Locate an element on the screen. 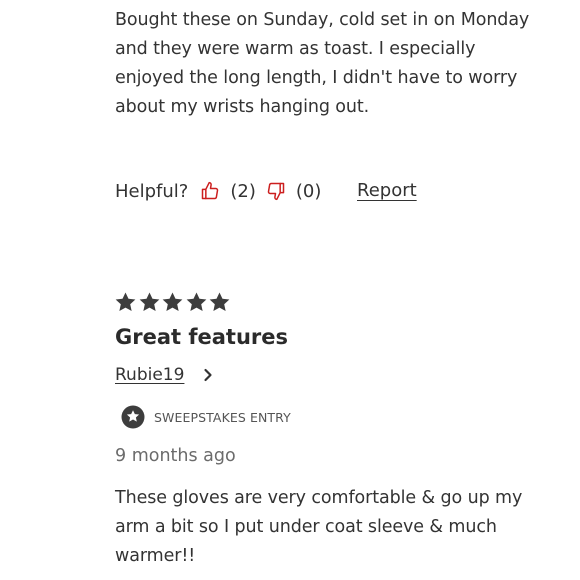 Image resolution: width=580 pixels, height=580 pixels. report-link: Report is located at coordinates (387, 191).